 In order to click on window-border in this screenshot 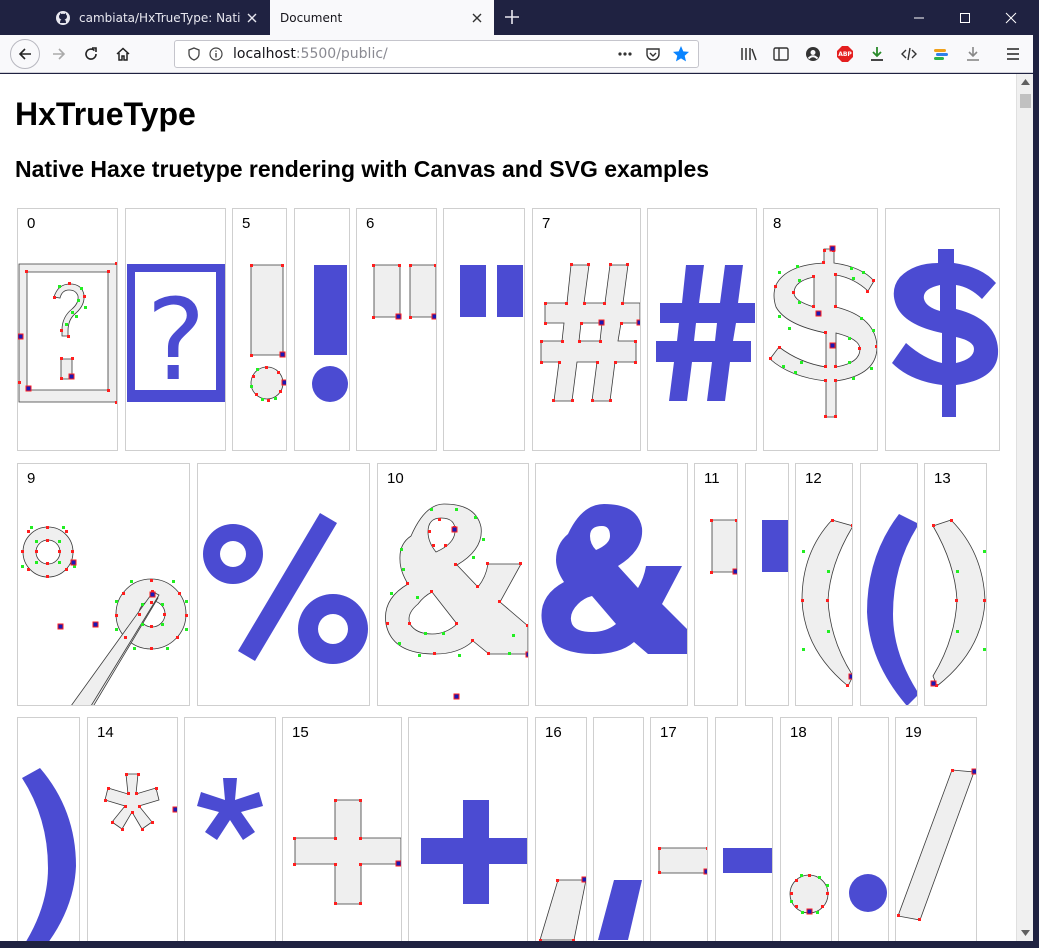, I will do `click(519, 944)`.